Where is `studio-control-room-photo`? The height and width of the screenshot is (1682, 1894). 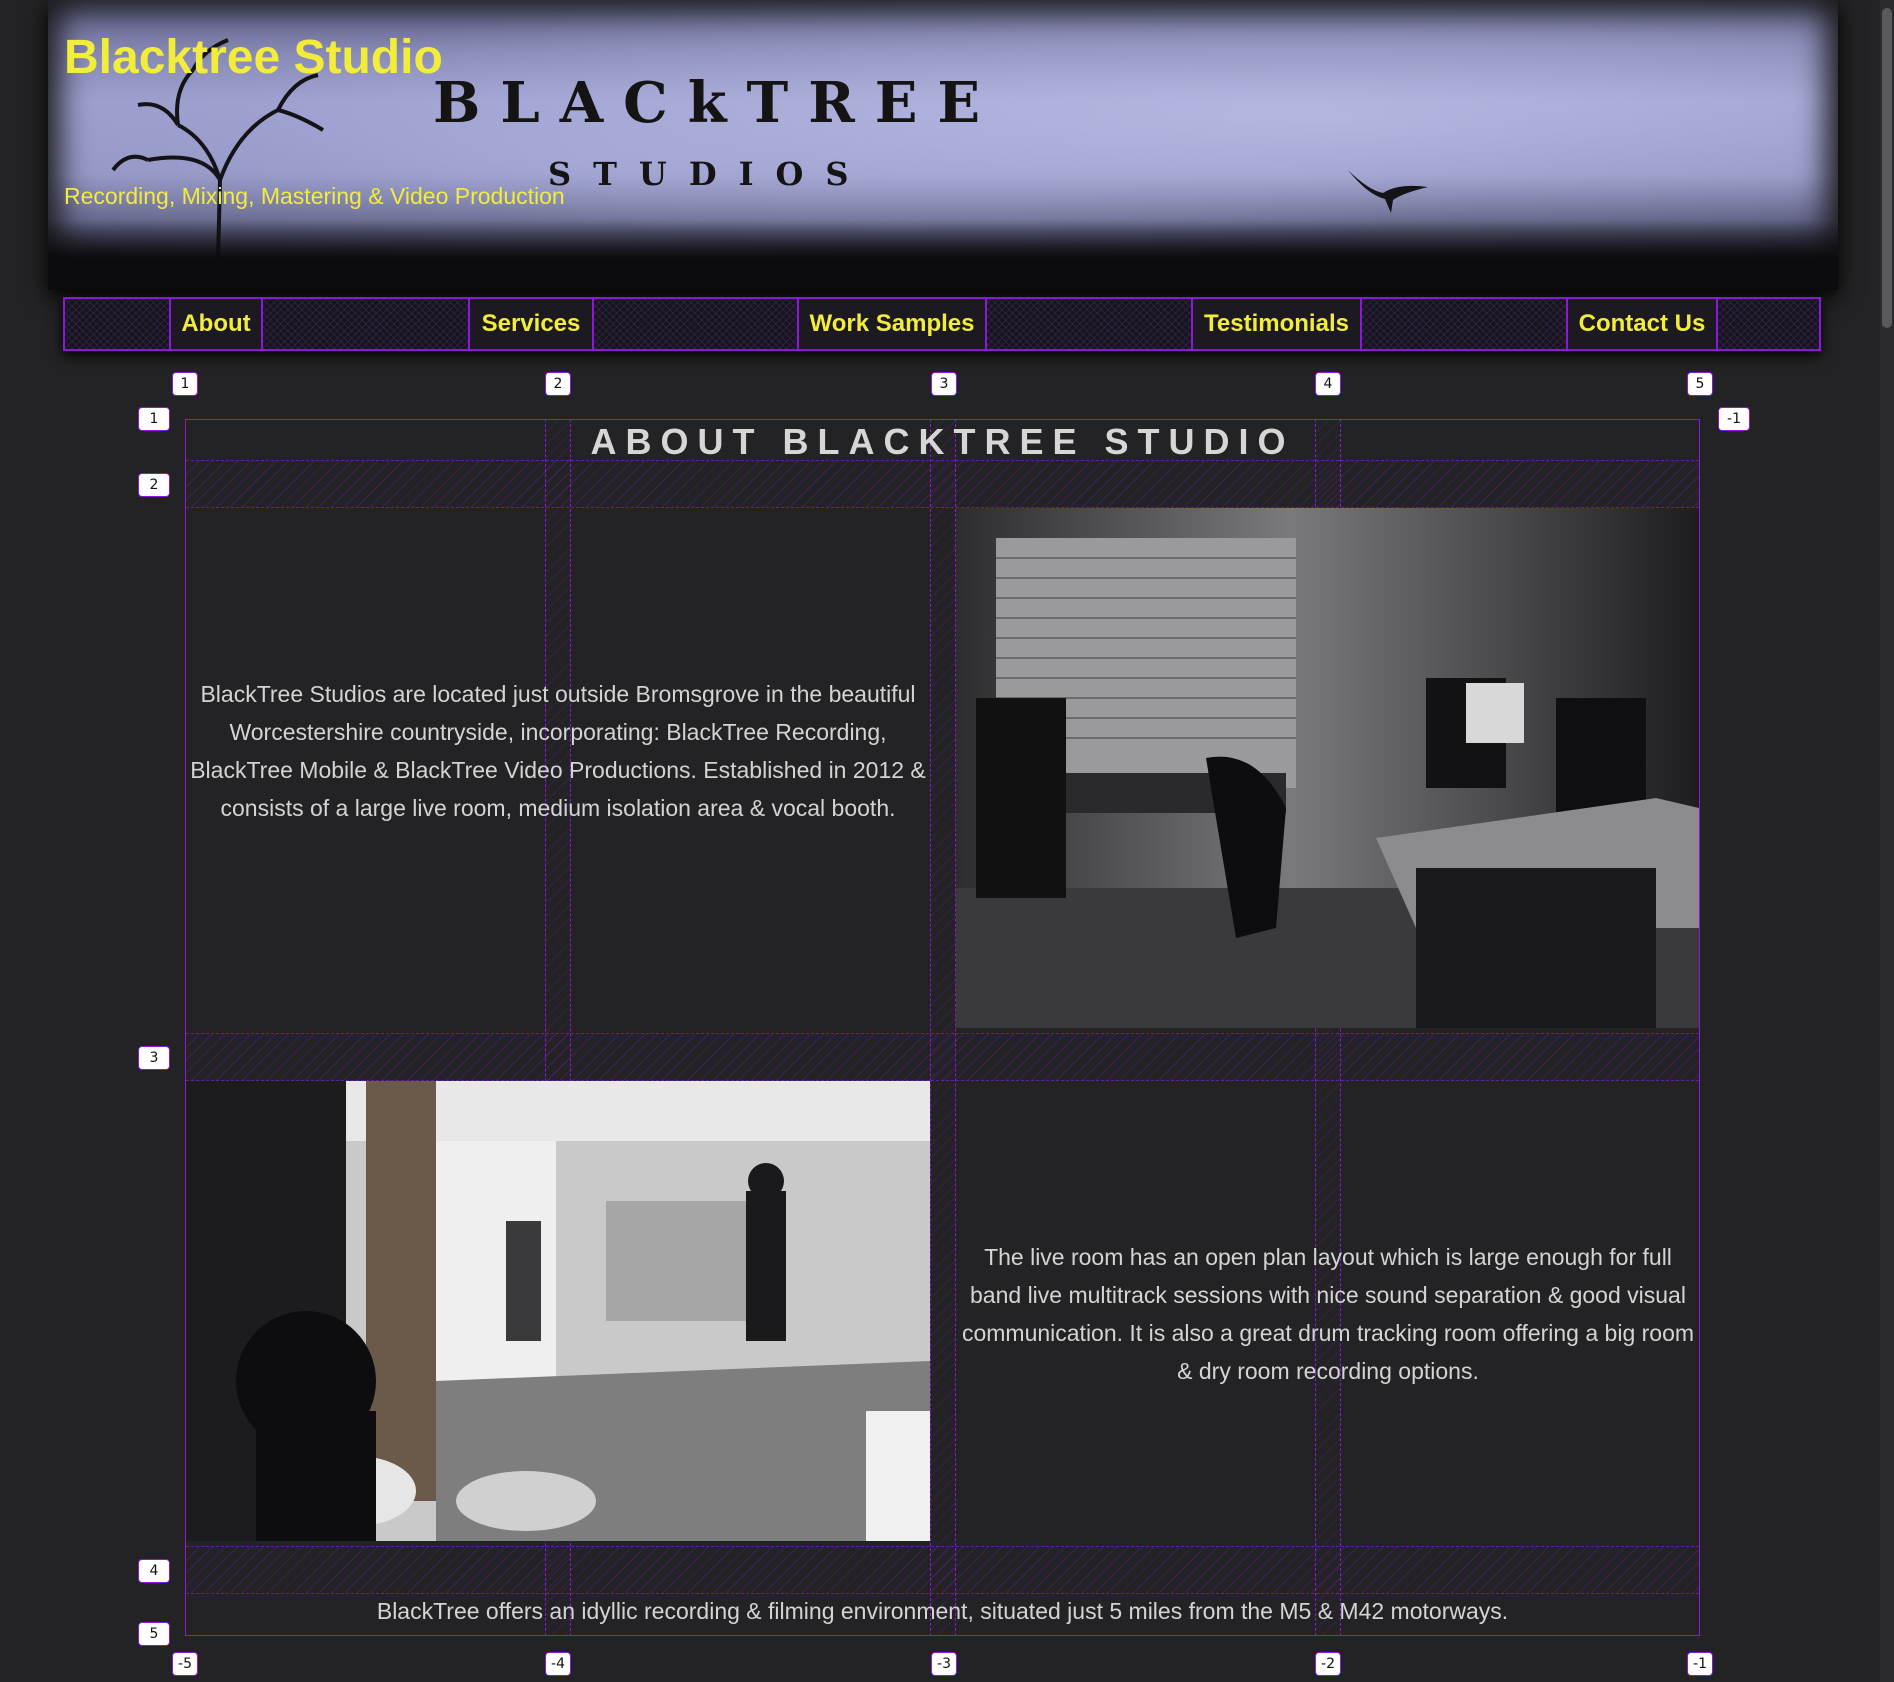 studio-control-room-photo is located at coordinates (1327, 768).